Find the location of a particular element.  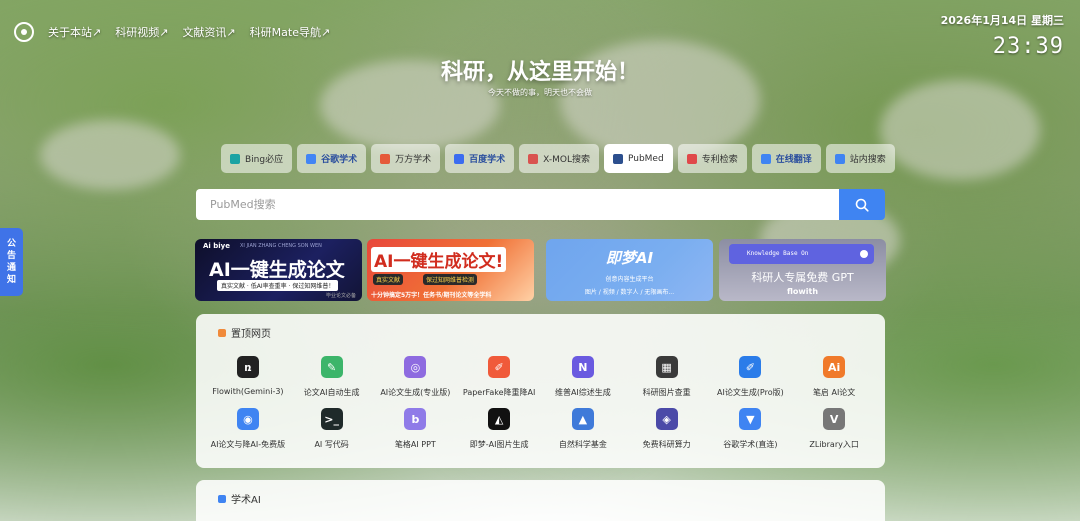

tab-google-scholar: 谷歌学术 is located at coordinates (332, 158).